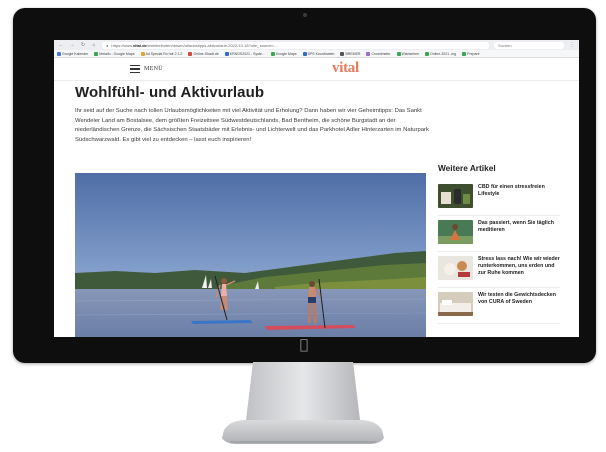  I want to click on hamburger-icon, so click(135, 69).